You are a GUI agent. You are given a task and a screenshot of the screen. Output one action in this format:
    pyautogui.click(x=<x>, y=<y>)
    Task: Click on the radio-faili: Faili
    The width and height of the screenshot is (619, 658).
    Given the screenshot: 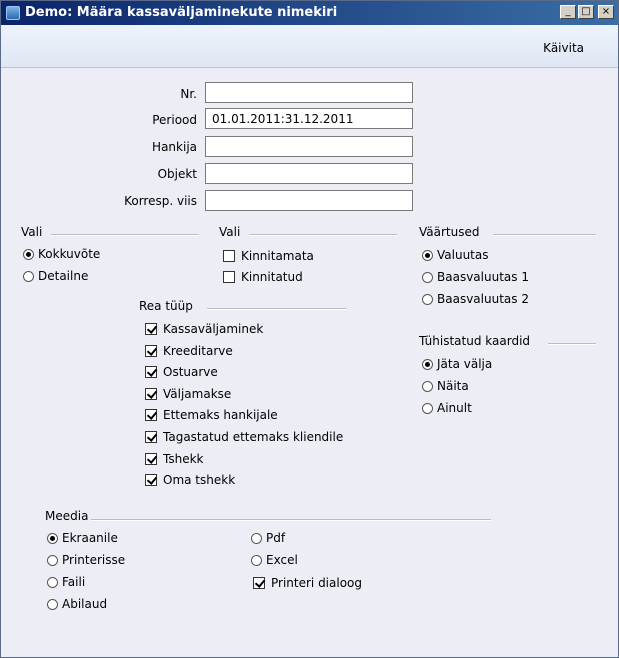 What is the action you would take?
    pyautogui.click(x=66, y=582)
    